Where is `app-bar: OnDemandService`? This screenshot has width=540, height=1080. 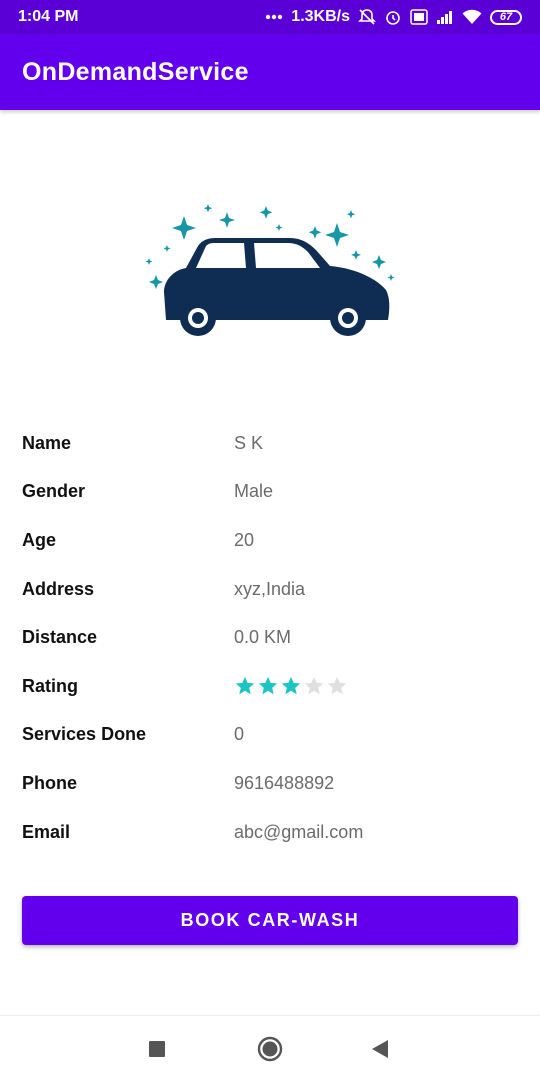 app-bar: OnDemandService is located at coordinates (270, 72).